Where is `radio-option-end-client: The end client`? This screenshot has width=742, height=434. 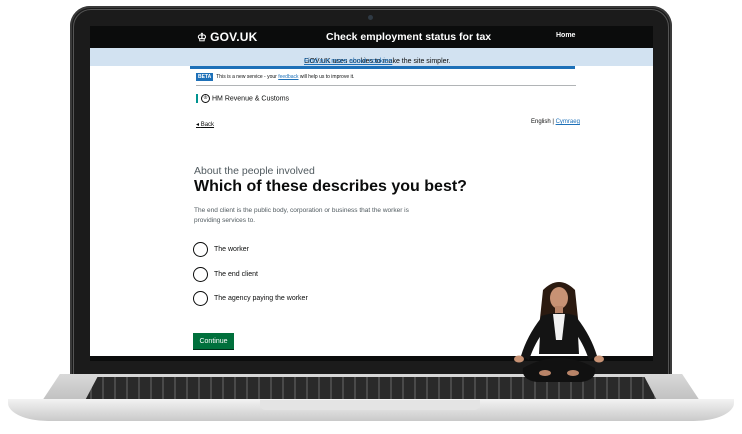 radio-option-end-client: The end client is located at coordinates (225, 274).